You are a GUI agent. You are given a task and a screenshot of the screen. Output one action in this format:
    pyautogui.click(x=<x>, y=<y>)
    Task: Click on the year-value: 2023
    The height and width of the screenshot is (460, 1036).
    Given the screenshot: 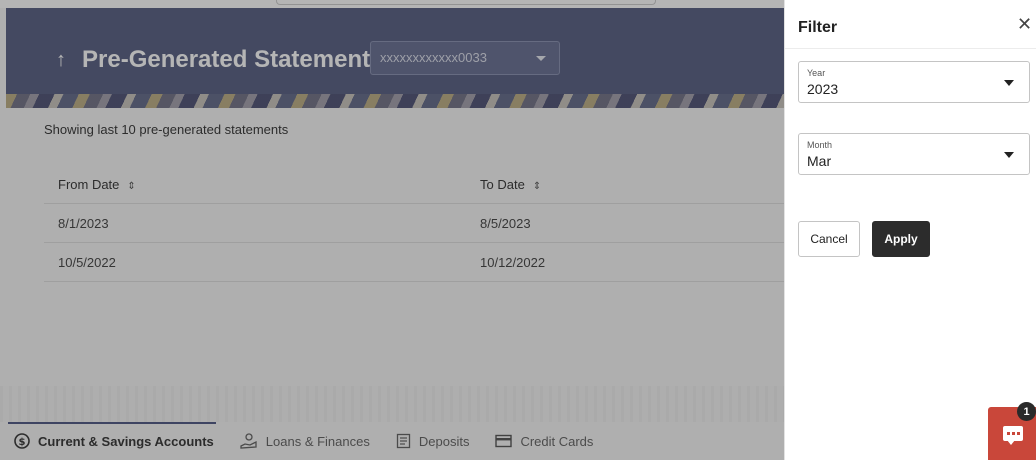 What is the action you would take?
    pyautogui.click(x=823, y=89)
    